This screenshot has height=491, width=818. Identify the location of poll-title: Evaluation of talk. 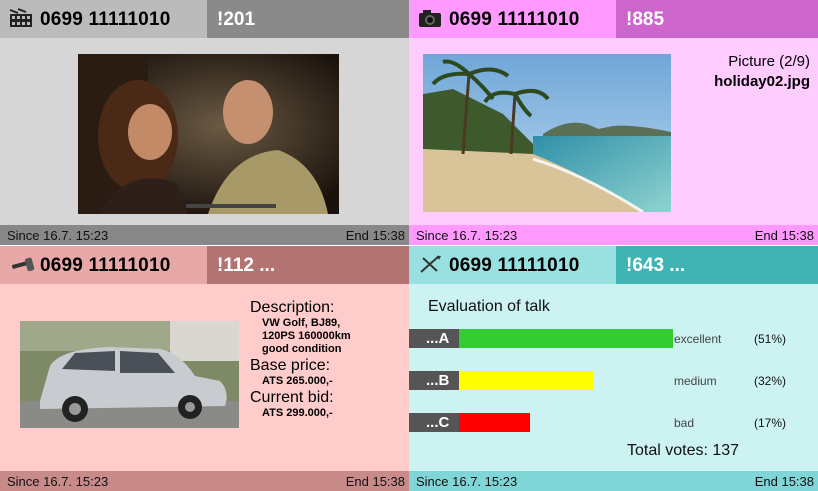
(489, 306).